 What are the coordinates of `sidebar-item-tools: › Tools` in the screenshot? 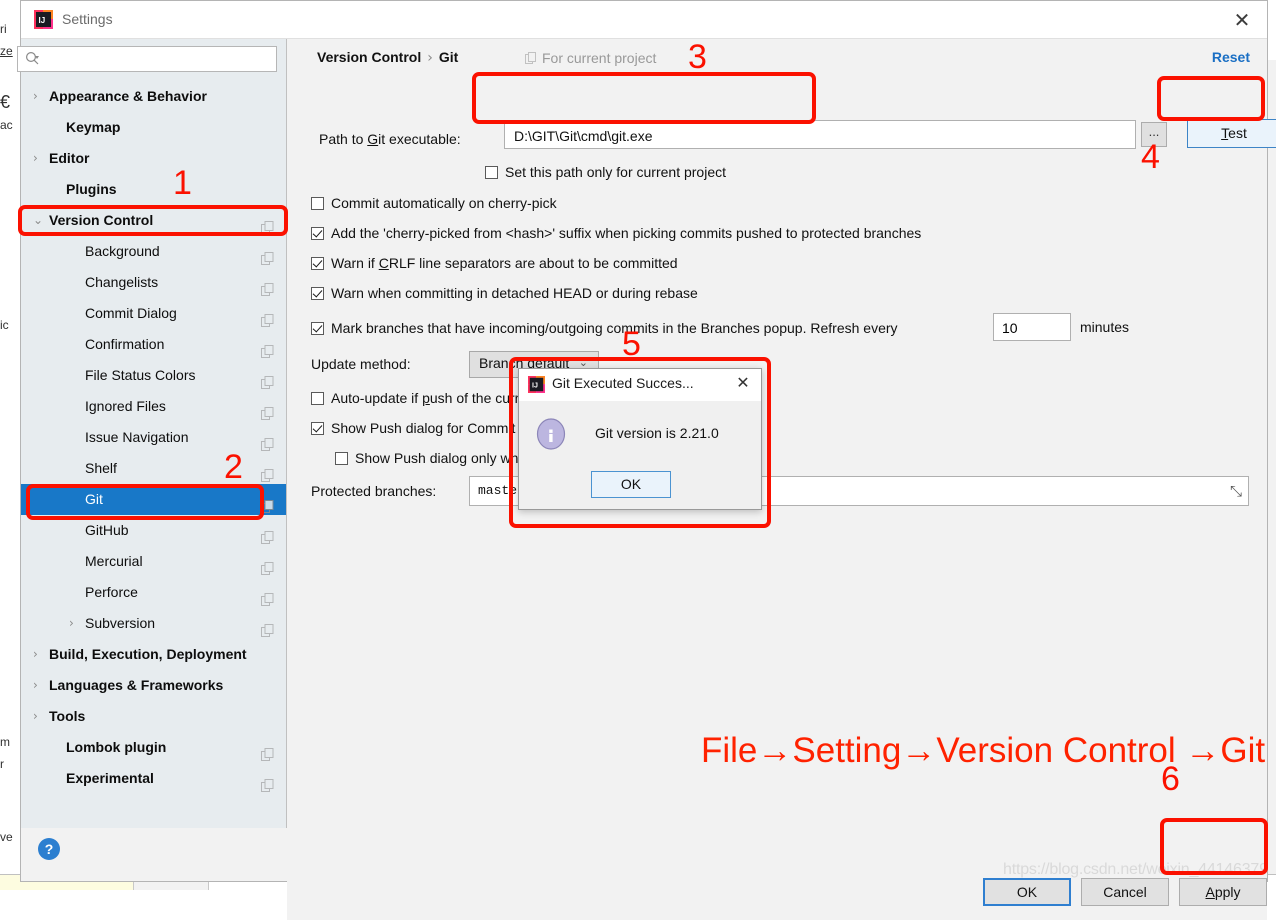 It's located at (153, 716).